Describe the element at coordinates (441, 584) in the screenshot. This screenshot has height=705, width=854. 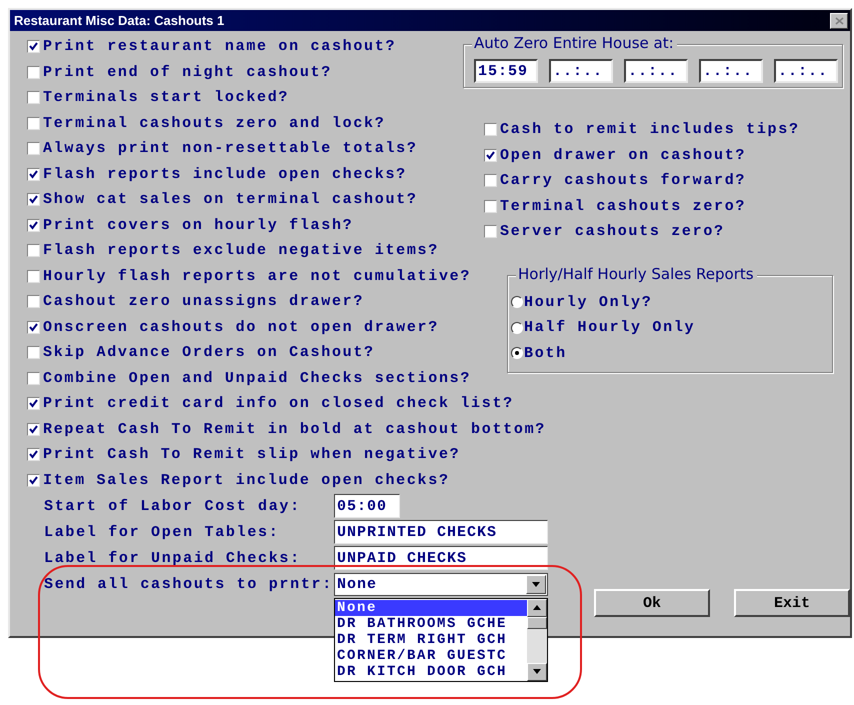
I see `printer-dropdown: None` at that location.